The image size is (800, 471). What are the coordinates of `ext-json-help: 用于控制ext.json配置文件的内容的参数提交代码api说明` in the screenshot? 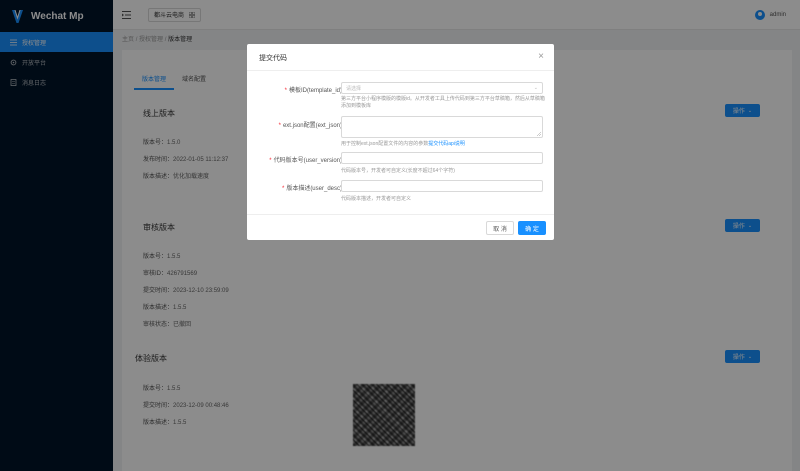 It's located at (443, 144).